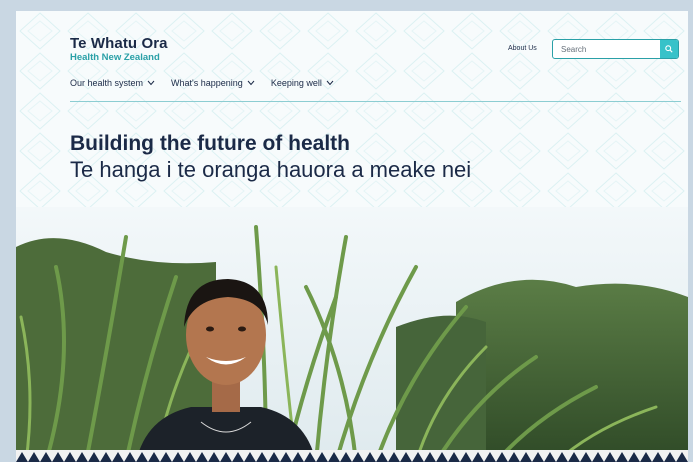  What do you see at coordinates (296, 83) in the screenshot?
I see `nav-label: Keeping well` at bounding box center [296, 83].